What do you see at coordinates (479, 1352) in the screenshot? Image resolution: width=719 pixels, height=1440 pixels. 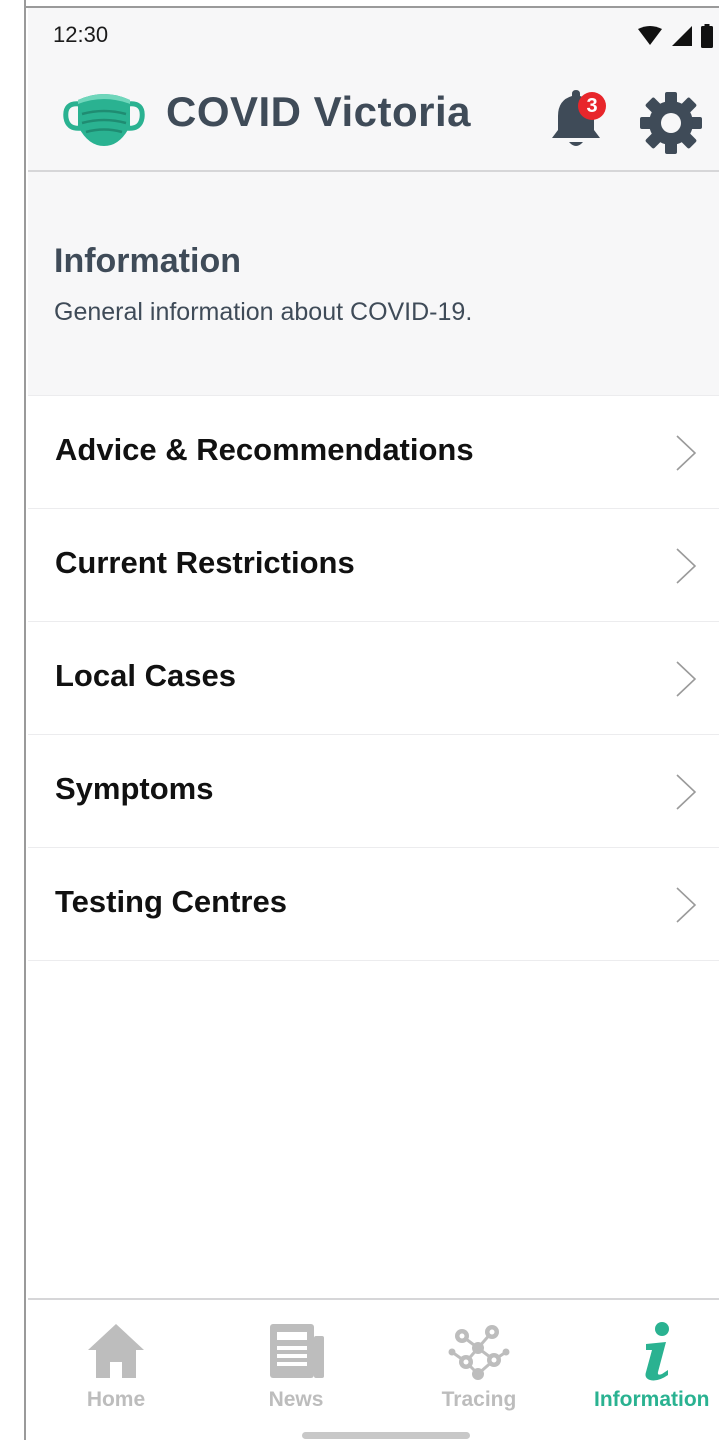 I see `tracing-icon` at bounding box center [479, 1352].